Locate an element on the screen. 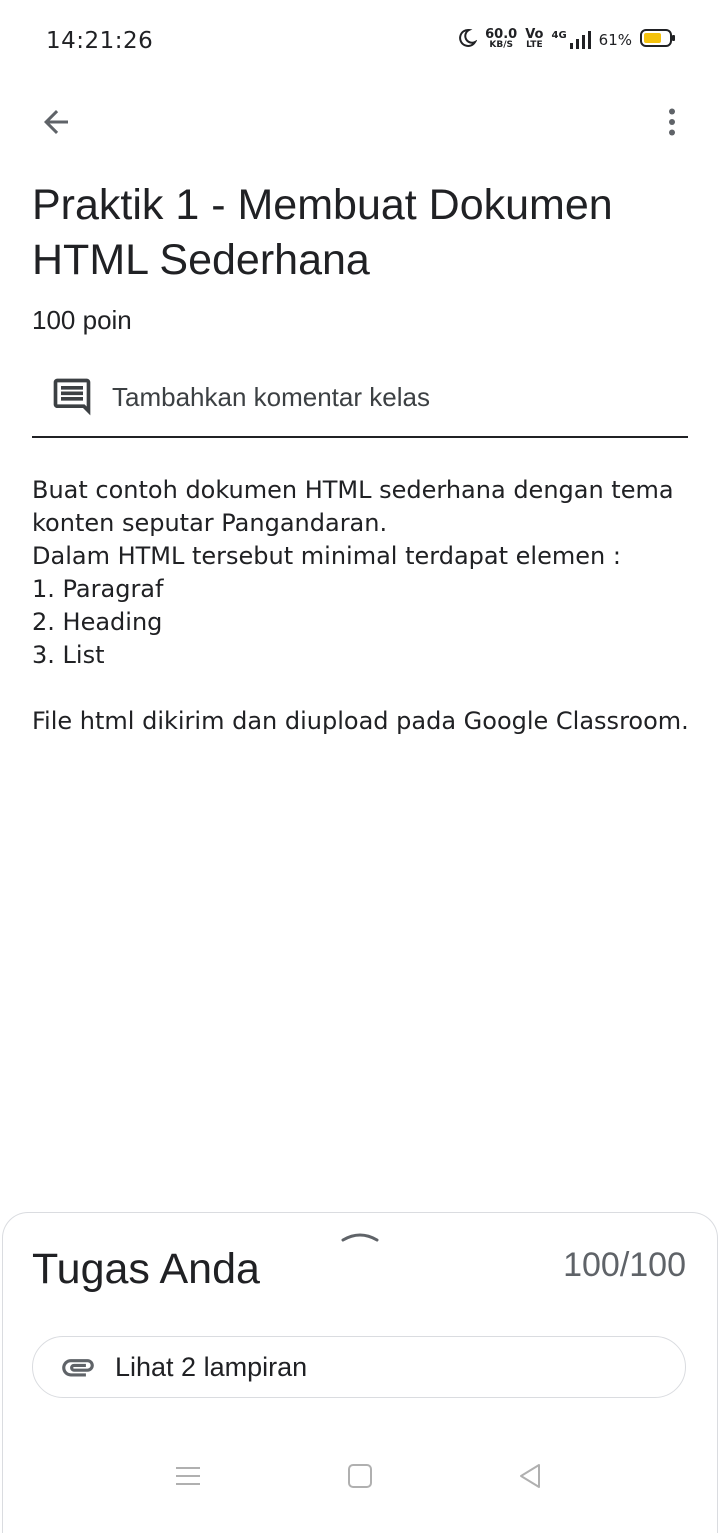 Image resolution: width=720 pixels, height=1533 pixels. volte-indicator: Vo LTE is located at coordinates (534, 38).